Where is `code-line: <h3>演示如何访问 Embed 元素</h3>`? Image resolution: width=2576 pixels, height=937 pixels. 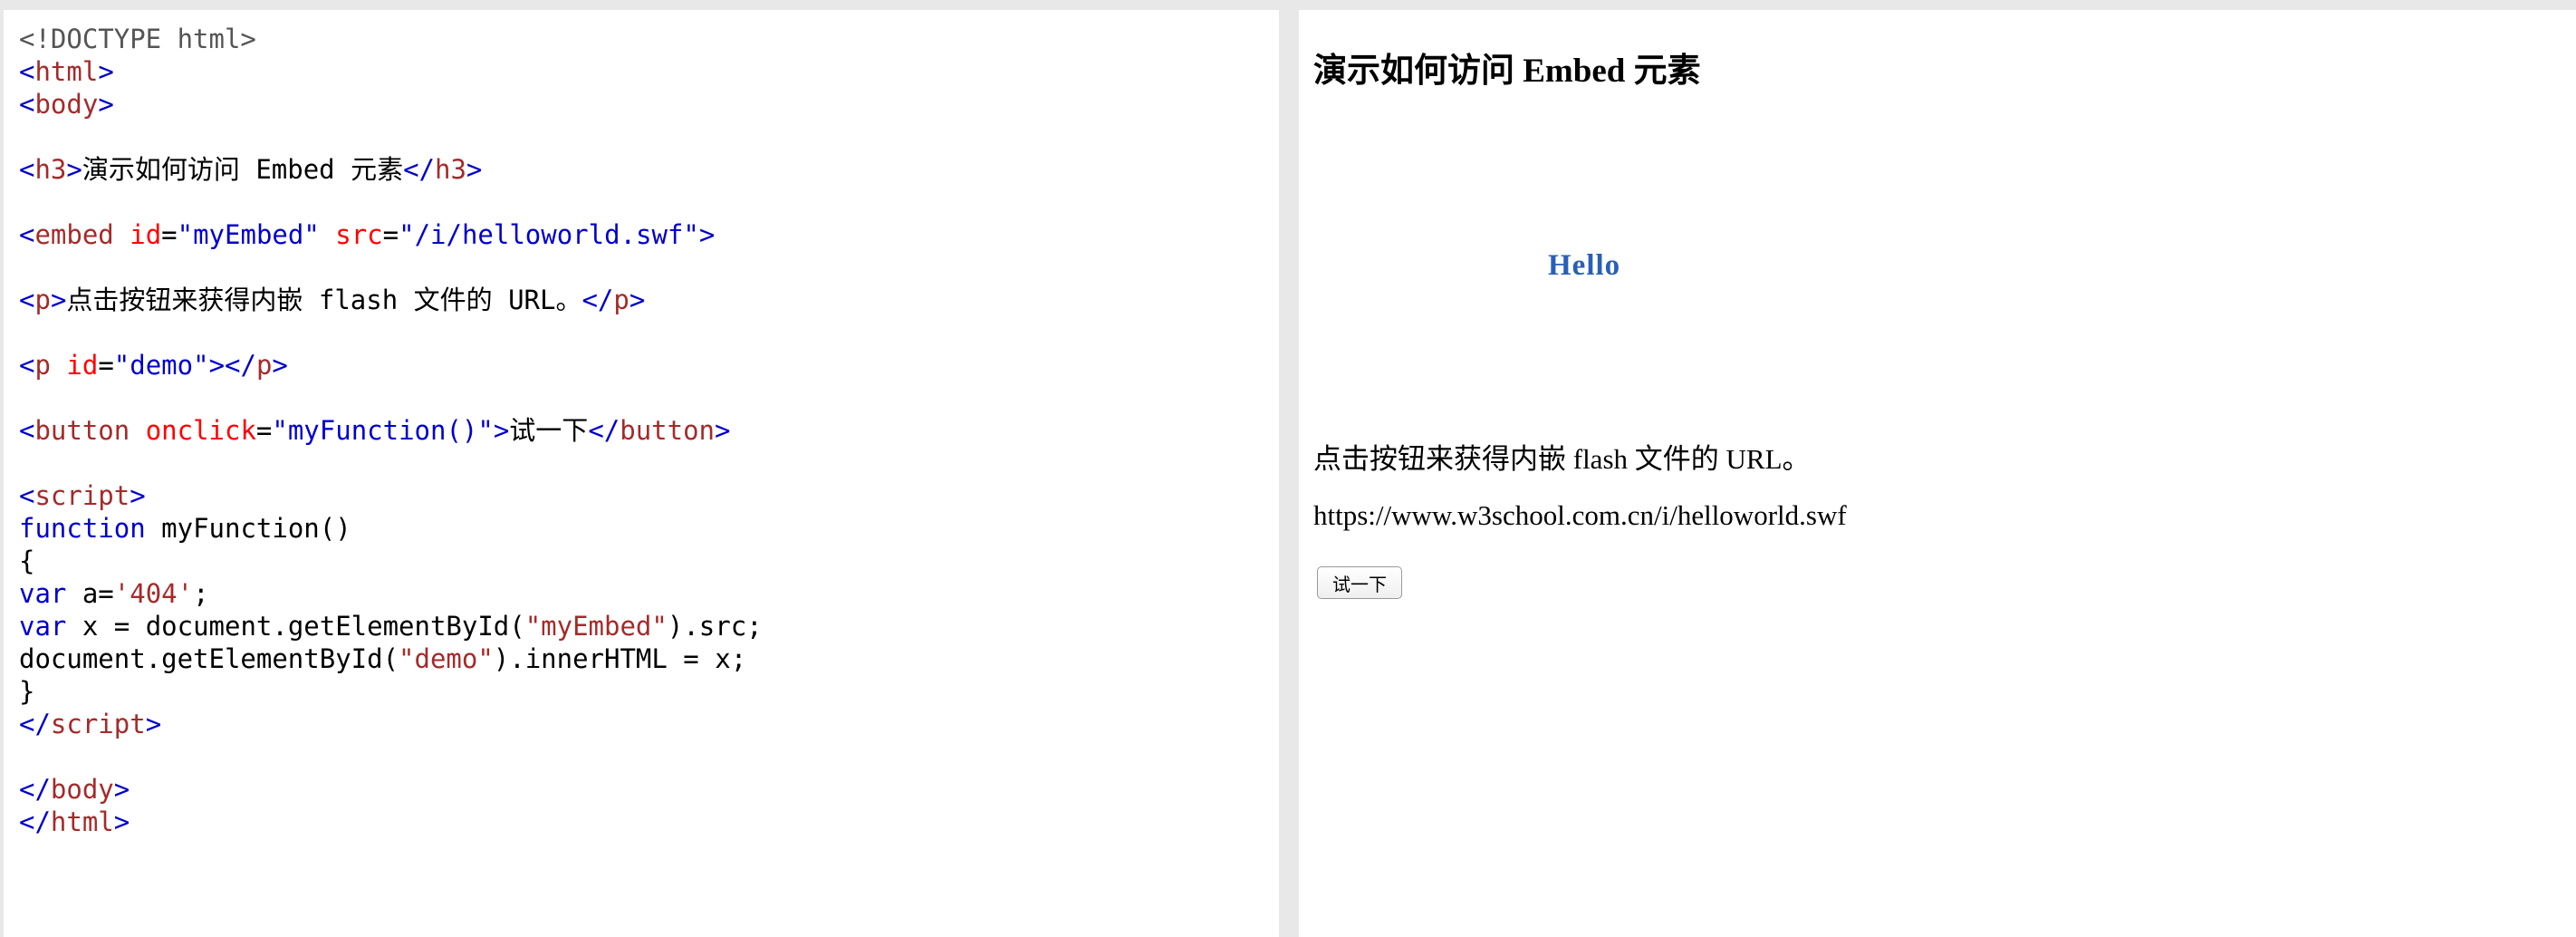
code-line: <h3>演示如何访问 Embed 元素</h3> is located at coordinates (251, 169).